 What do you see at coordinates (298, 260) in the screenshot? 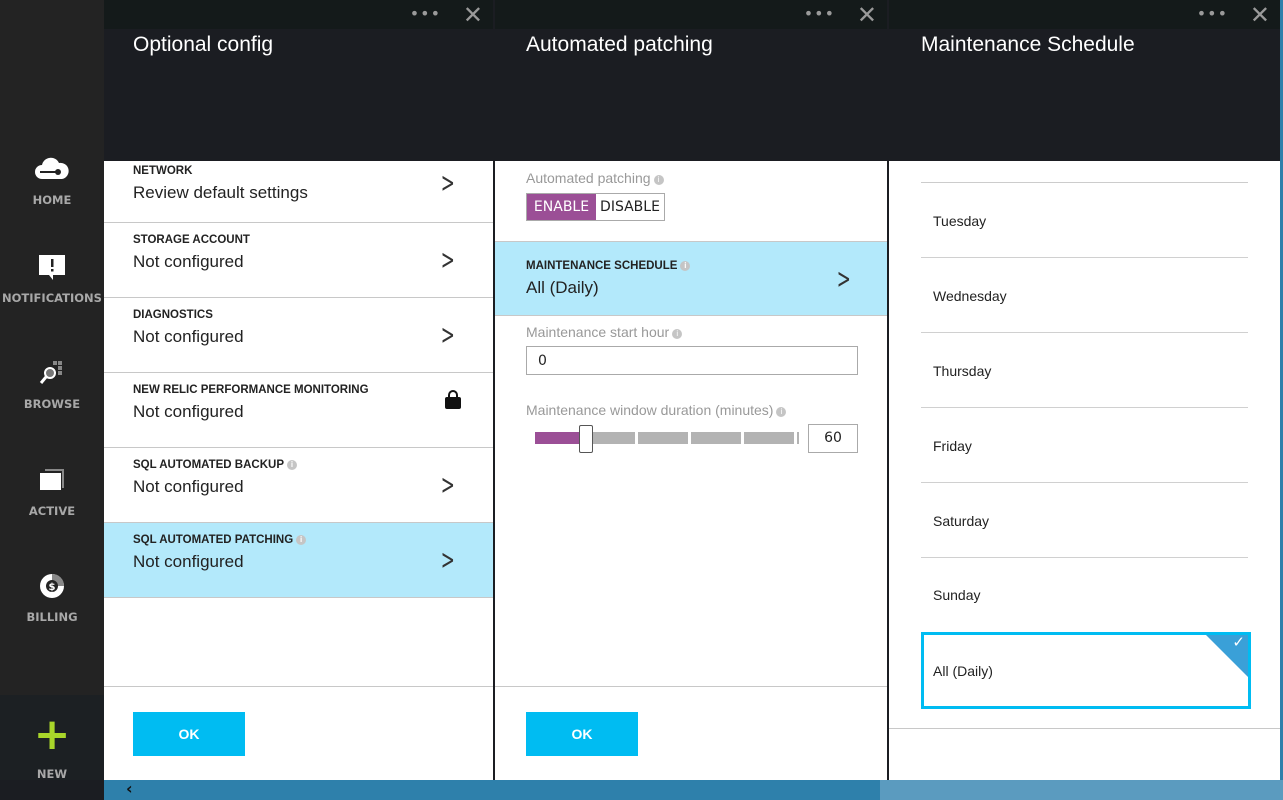
I see `row-storage: STORAGE ACCOUNT Not configured >` at bounding box center [298, 260].